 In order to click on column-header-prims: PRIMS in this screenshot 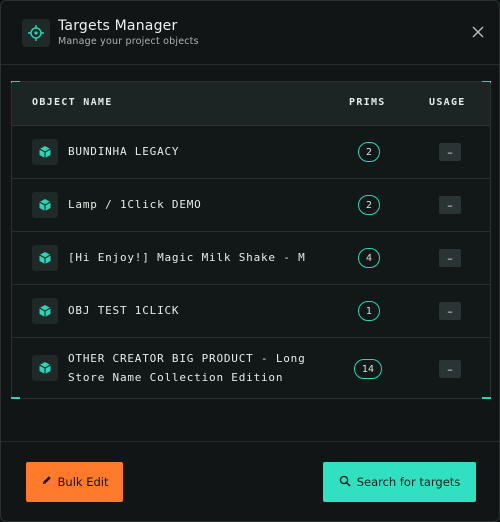, I will do `click(367, 102)`.